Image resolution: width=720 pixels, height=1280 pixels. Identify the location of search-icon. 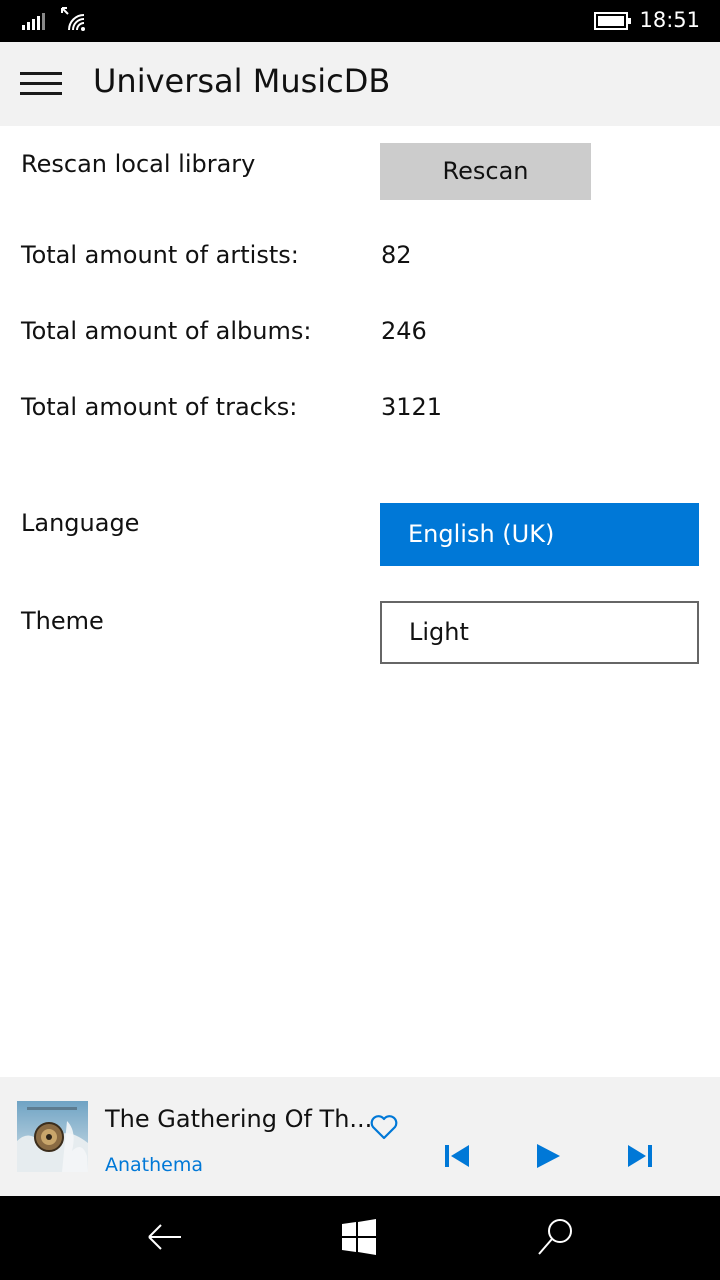
(556, 1237).